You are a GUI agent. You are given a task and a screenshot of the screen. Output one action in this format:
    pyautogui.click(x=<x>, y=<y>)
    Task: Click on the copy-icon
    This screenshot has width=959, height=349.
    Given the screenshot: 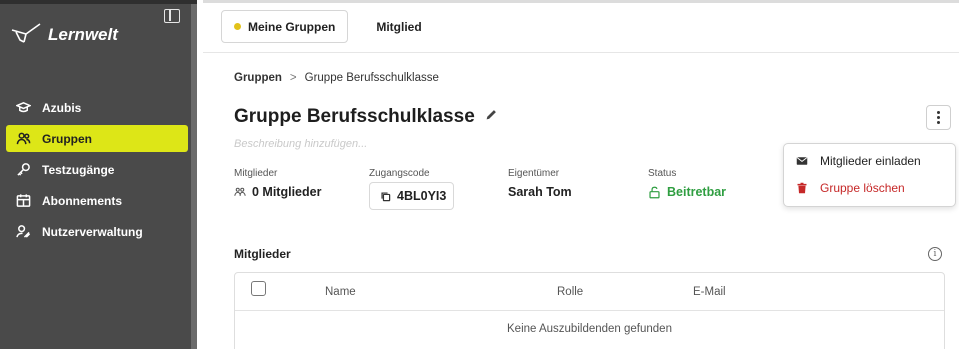 What is the action you would take?
    pyautogui.click(x=386, y=196)
    